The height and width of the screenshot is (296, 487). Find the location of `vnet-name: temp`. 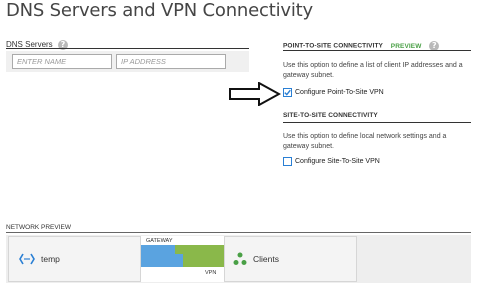

vnet-name: temp is located at coordinates (50, 259).